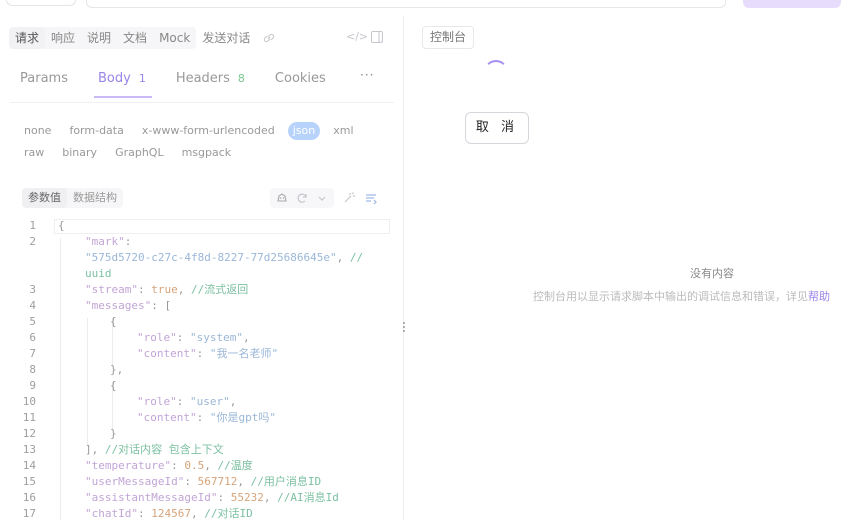 The height and width of the screenshot is (520, 852). What do you see at coordinates (208, 353) in the screenshot?
I see `code-line: "content": "我一名老师"` at bounding box center [208, 353].